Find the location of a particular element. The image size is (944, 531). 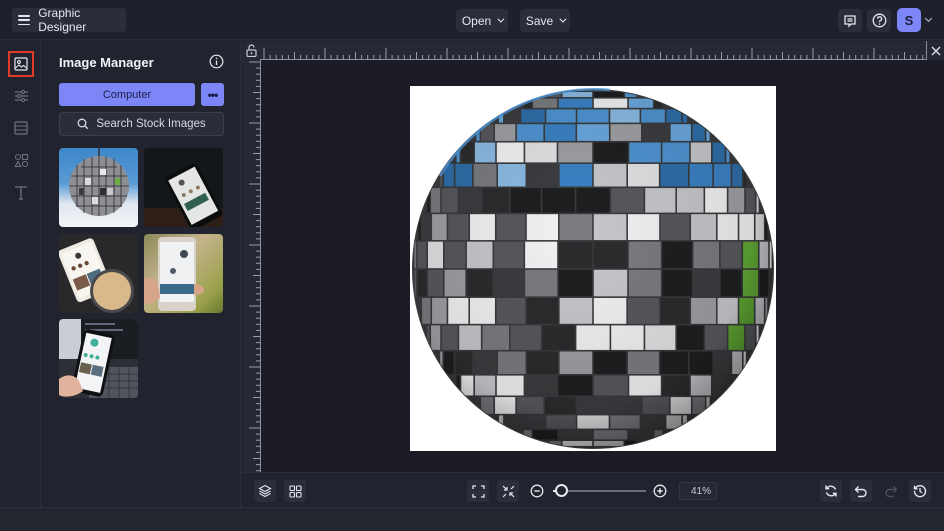

search-stock-label: Search Stock Images is located at coordinates (151, 124).